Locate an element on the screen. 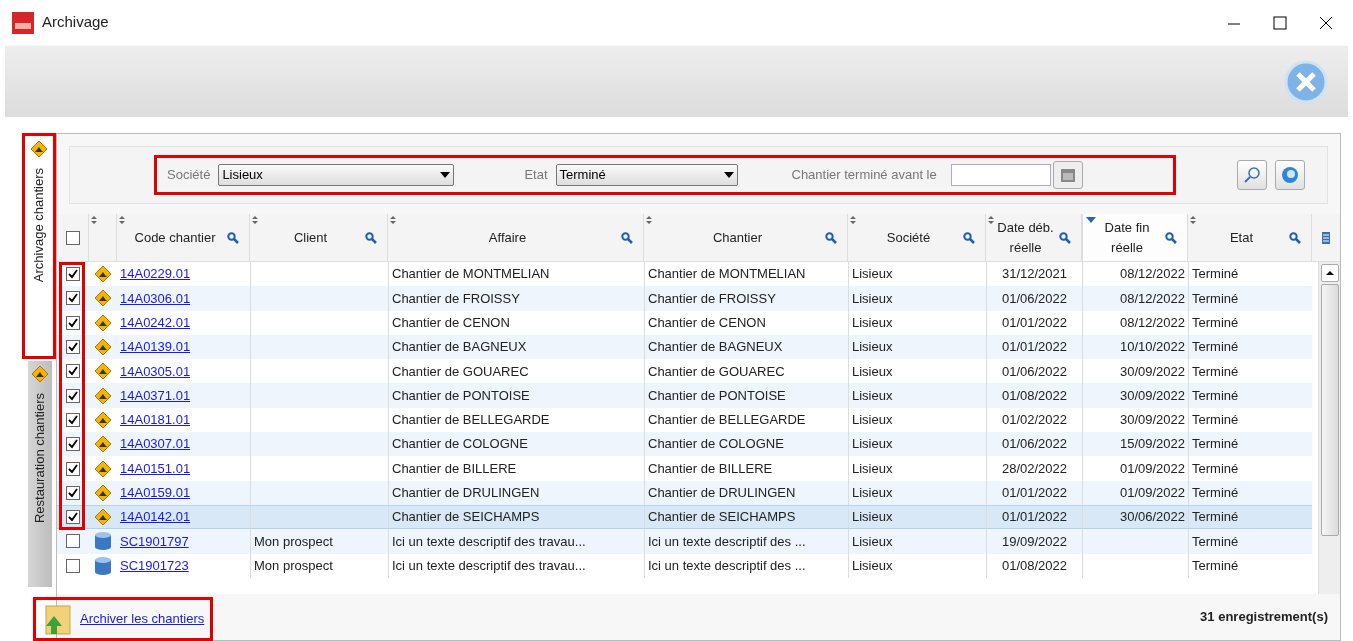 The image size is (1353, 641). filter-label: Etat is located at coordinates (536, 175).